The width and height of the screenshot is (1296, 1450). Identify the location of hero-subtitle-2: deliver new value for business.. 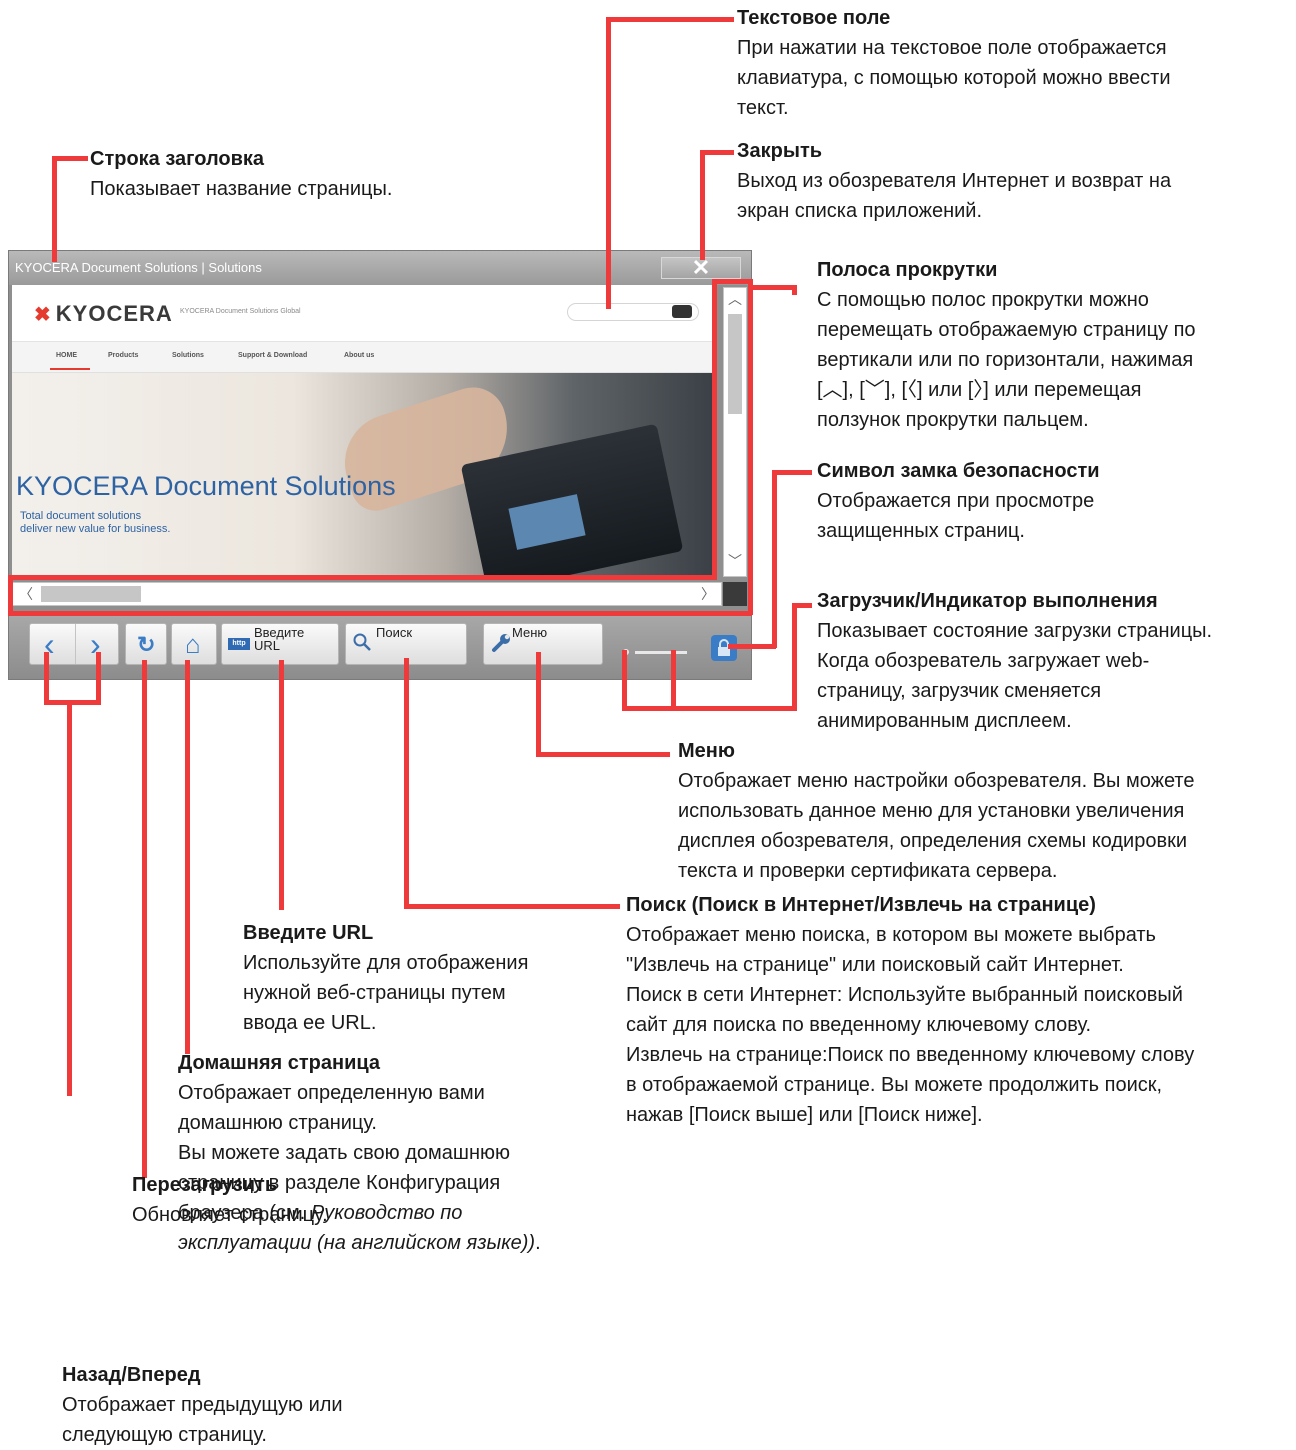
(95, 529).